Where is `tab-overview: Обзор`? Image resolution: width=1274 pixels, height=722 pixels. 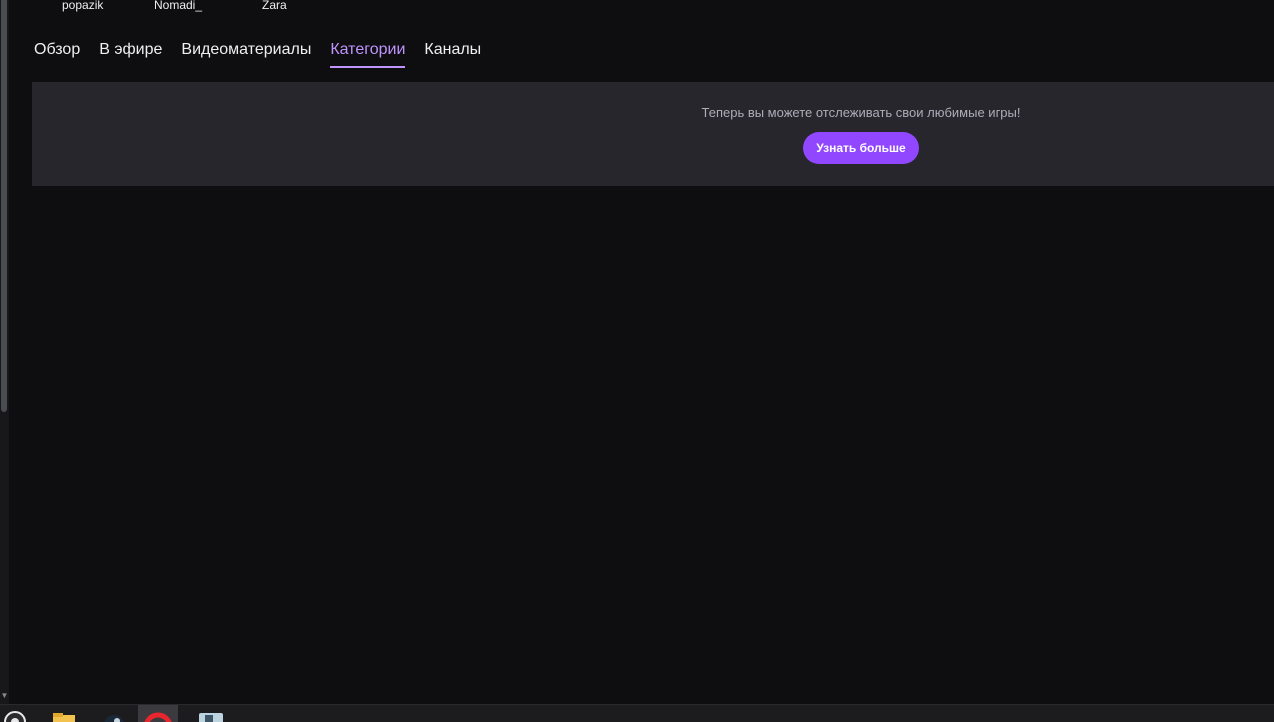 tab-overview: Обзор is located at coordinates (57, 53).